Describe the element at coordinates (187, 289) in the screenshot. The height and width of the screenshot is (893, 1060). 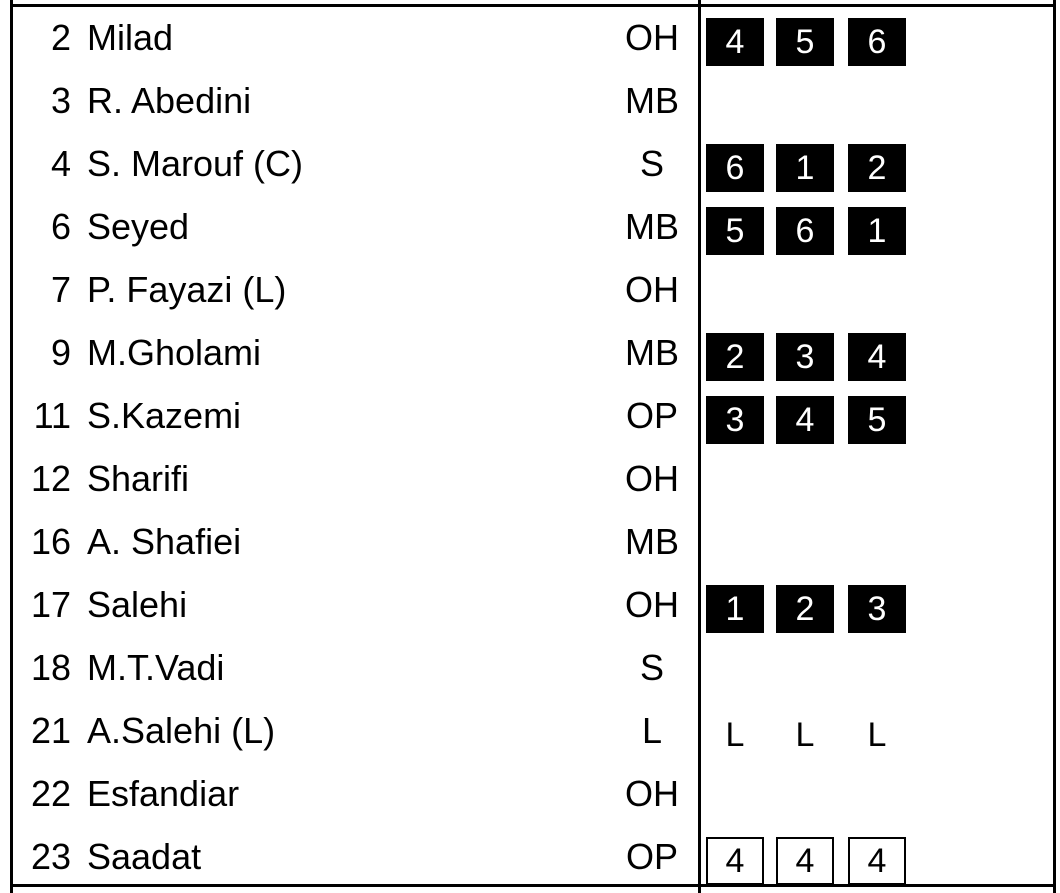
I see `player-name: P. Fayazi (L)` at that location.